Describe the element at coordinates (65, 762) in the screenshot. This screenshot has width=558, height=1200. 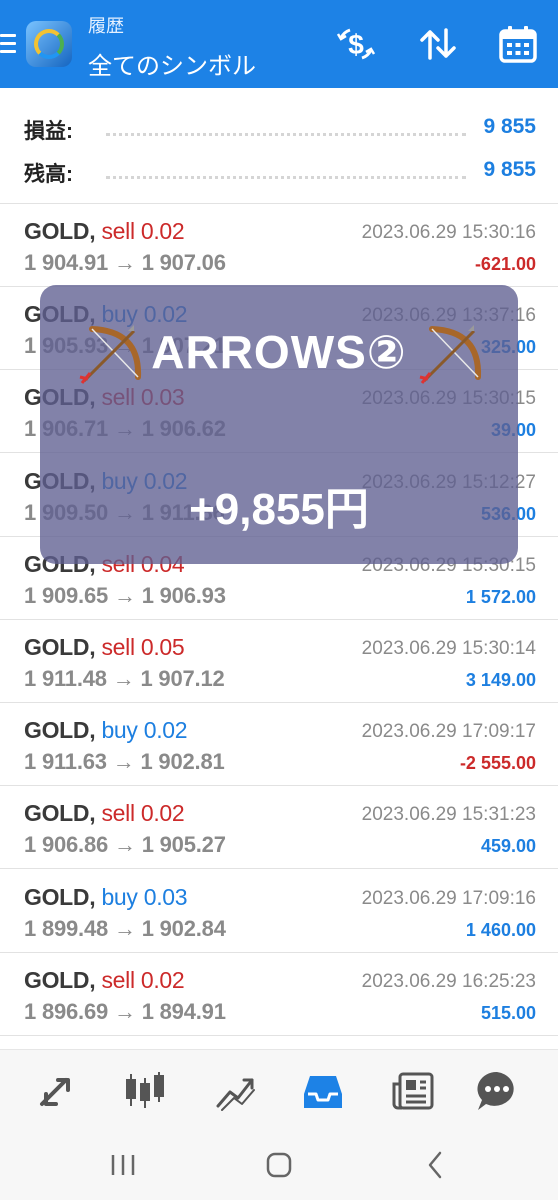
I see `open-price: 1 911.63` at that location.